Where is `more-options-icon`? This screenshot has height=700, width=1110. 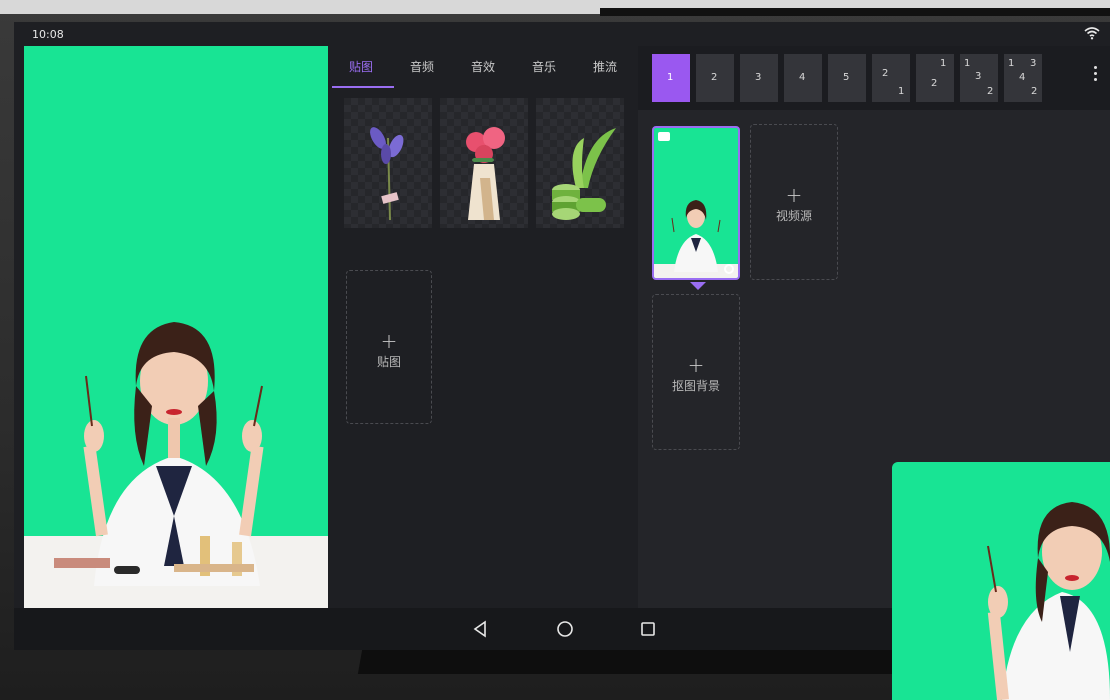 more-options-icon is located at coordinates (1096, 75).